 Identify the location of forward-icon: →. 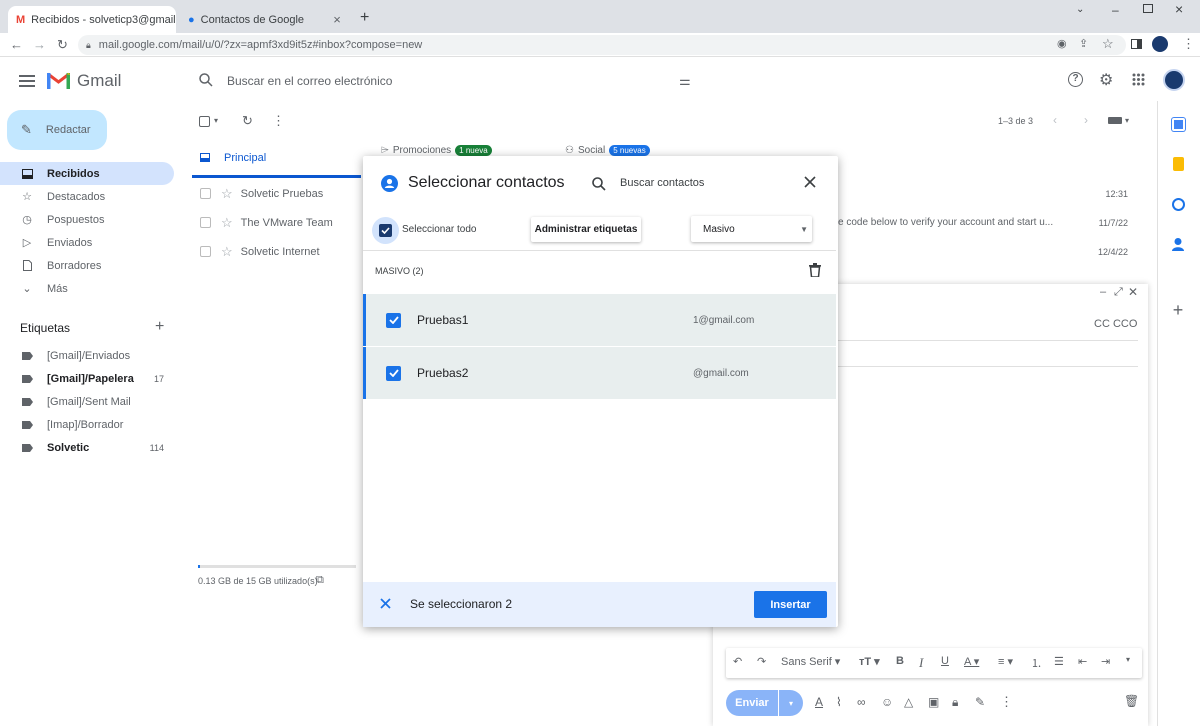
(39, 44).